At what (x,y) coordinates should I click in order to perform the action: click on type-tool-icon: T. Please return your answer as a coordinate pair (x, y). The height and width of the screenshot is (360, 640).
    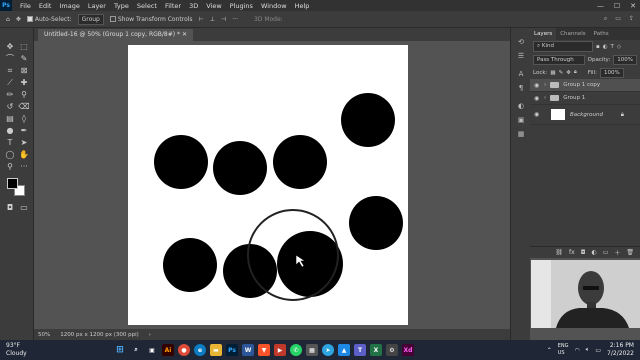
    Looking at the image, I should click on (10, 143).